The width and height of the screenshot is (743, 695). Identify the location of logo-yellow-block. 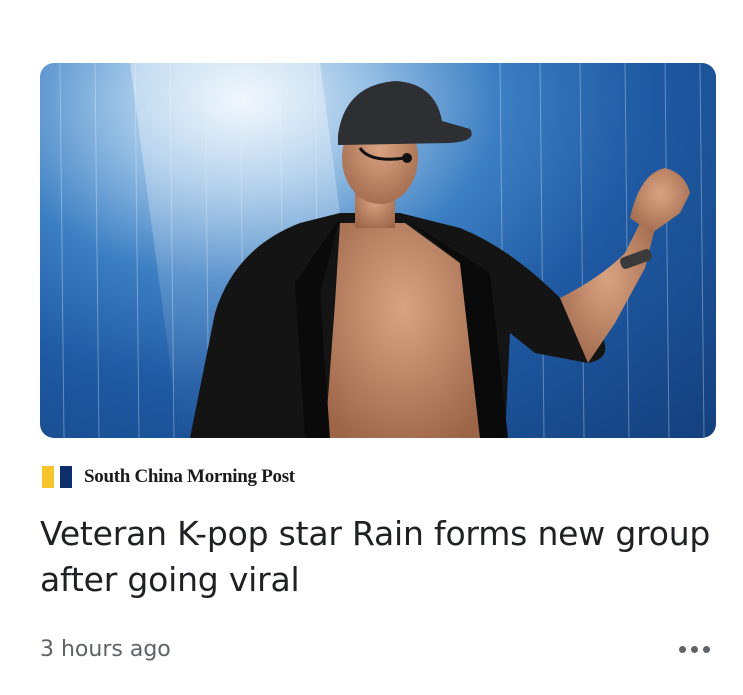
(48, 477).